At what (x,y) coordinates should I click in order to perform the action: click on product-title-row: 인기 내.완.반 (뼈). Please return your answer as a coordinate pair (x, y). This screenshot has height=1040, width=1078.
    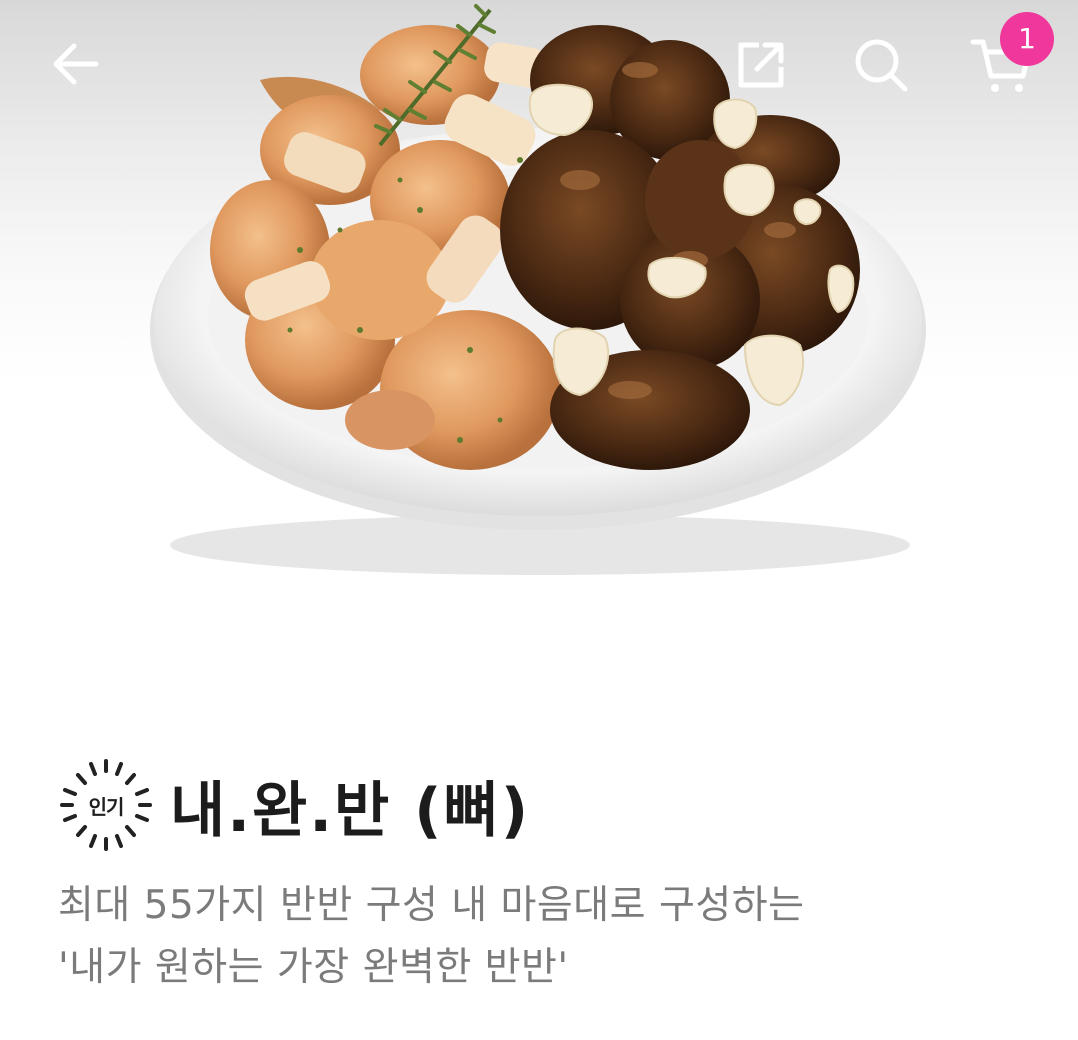
    Looking at the image, I should click on (294, 805).